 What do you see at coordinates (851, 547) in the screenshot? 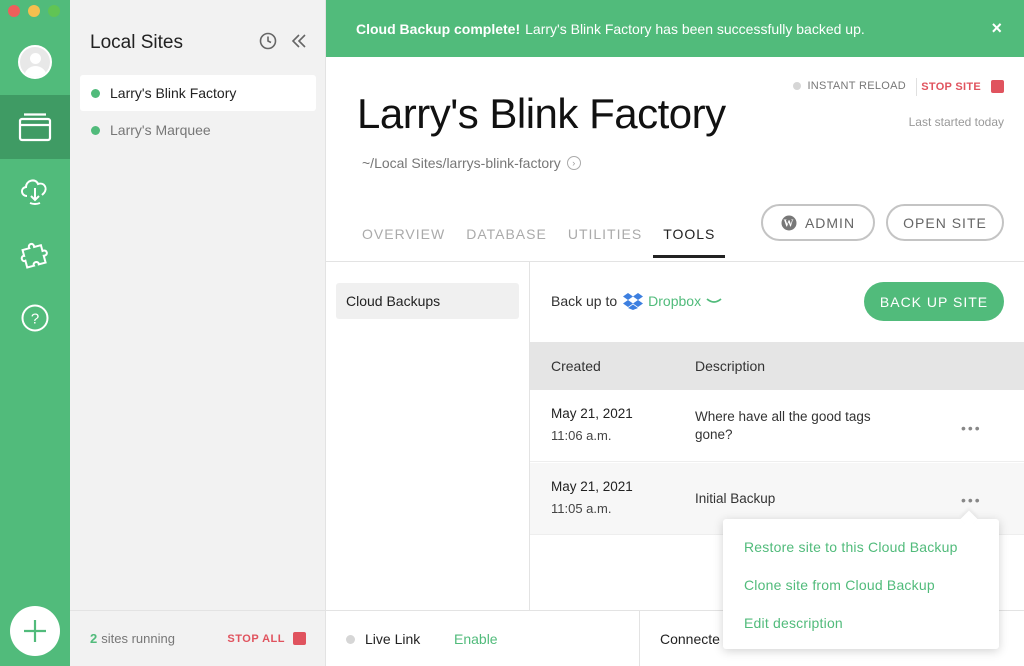
I see `menu-item-restore: Restore site to this Cloud Backup` at bounding box center [851, 547].